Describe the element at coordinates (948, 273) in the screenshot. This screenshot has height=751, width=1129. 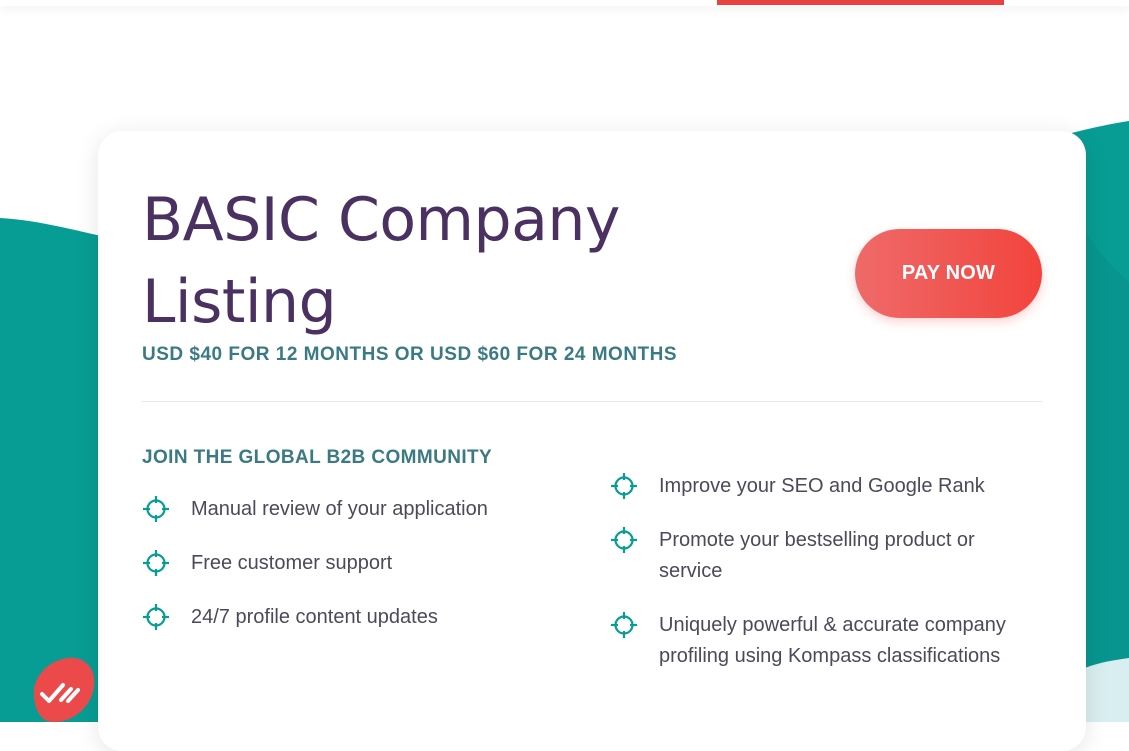
I see `pay-now-button: PAY NOW` at that location.